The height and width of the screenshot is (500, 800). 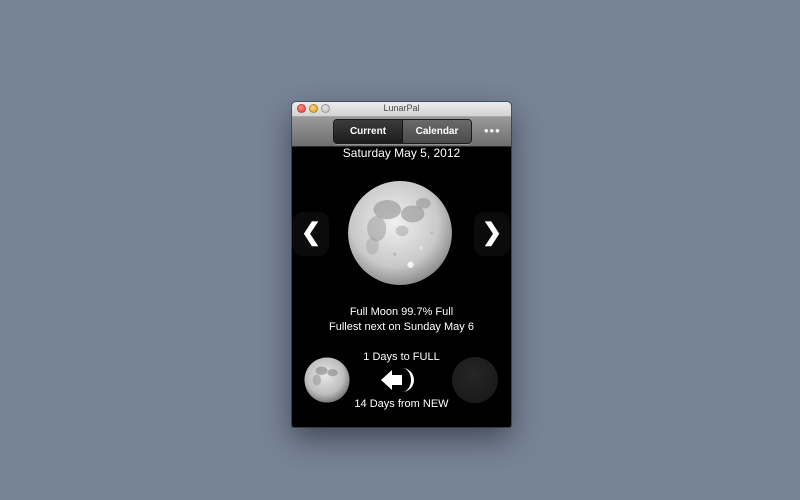 What do you see at coordinates (327, 380) in the screenshot?
I see `full-moon-thumbnail` at bounding box center [327, 380].